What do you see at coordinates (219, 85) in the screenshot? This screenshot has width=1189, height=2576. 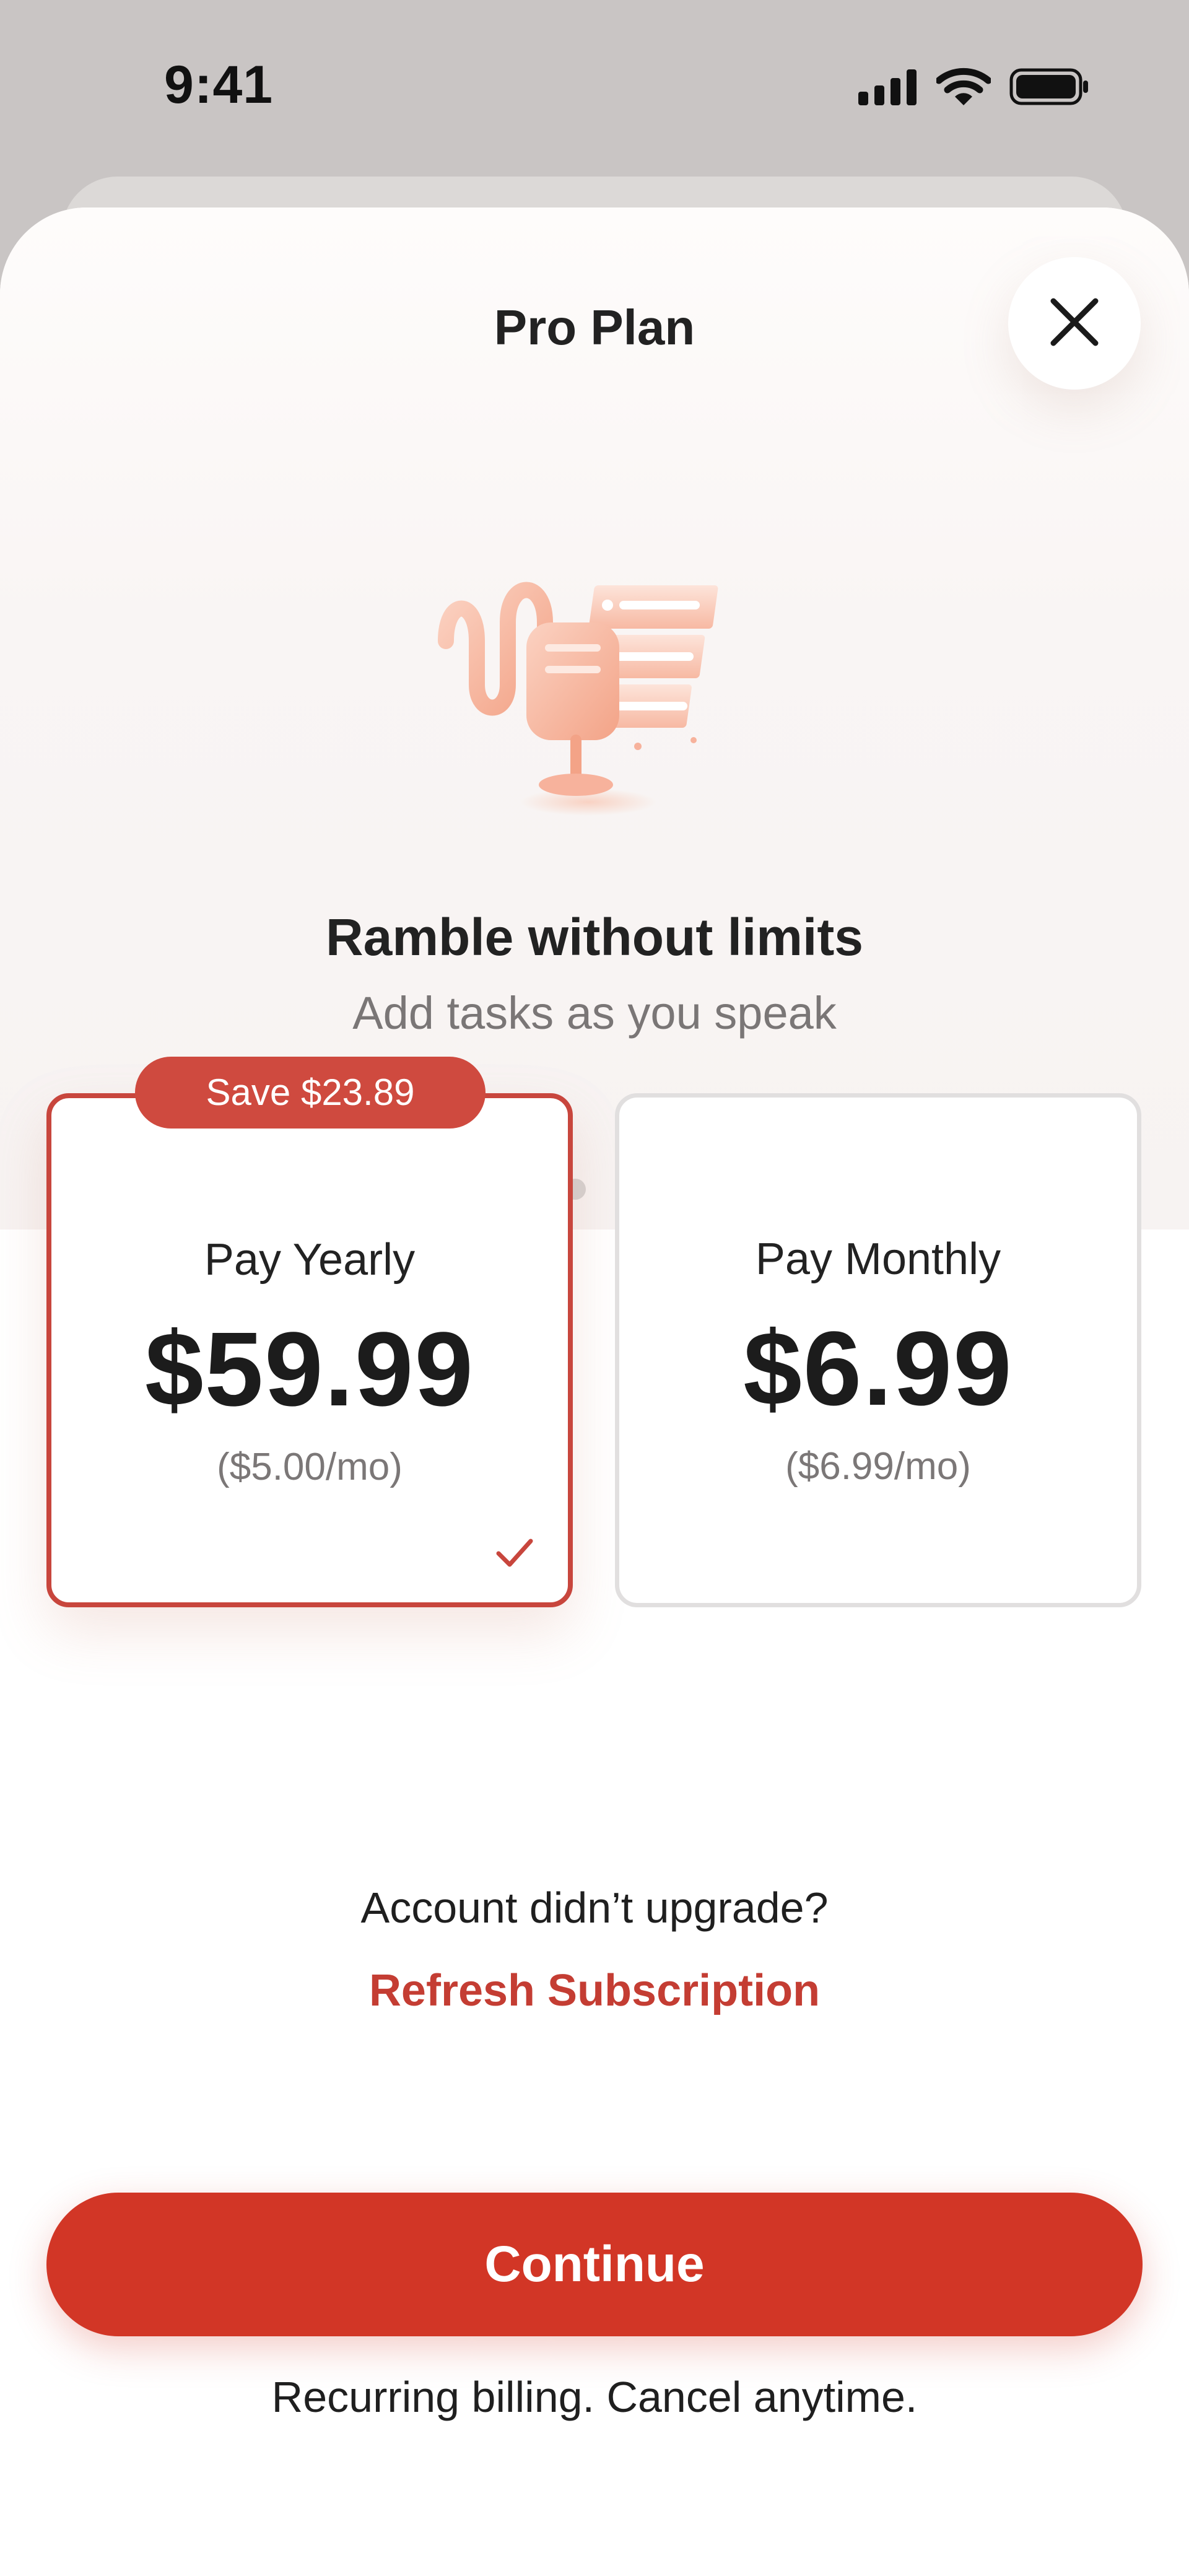 I see `status-time: 9:41` at bounding box center [219, 85].